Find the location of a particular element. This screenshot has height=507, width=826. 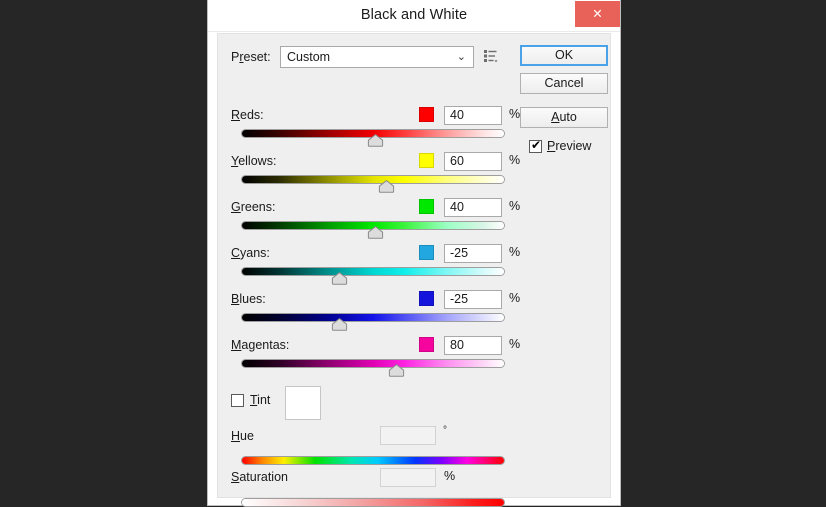

cyans-value-input: -25 is located at coordinates (473, 253).